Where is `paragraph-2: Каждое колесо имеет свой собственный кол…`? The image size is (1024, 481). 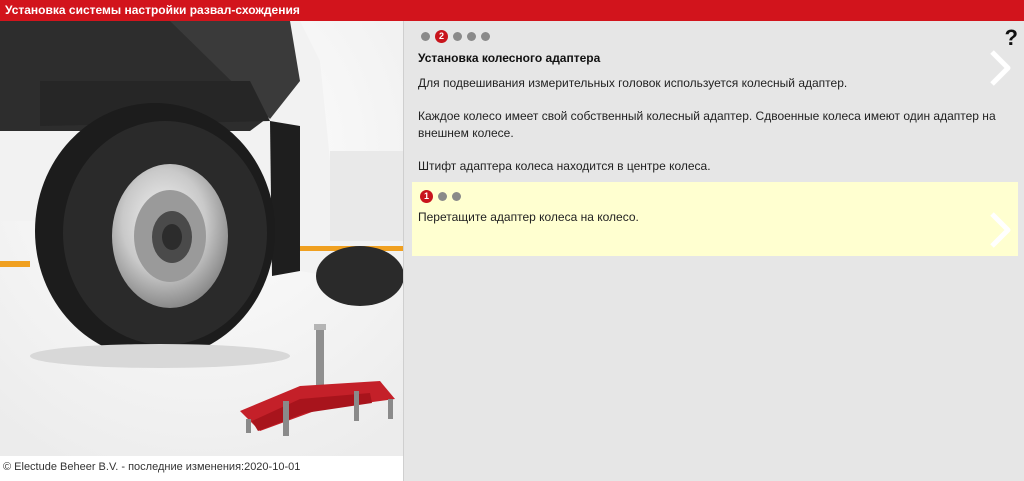 paragraph-2: Каждое колесо имеет свой собственный кол… is located at coordinates (707, 124).